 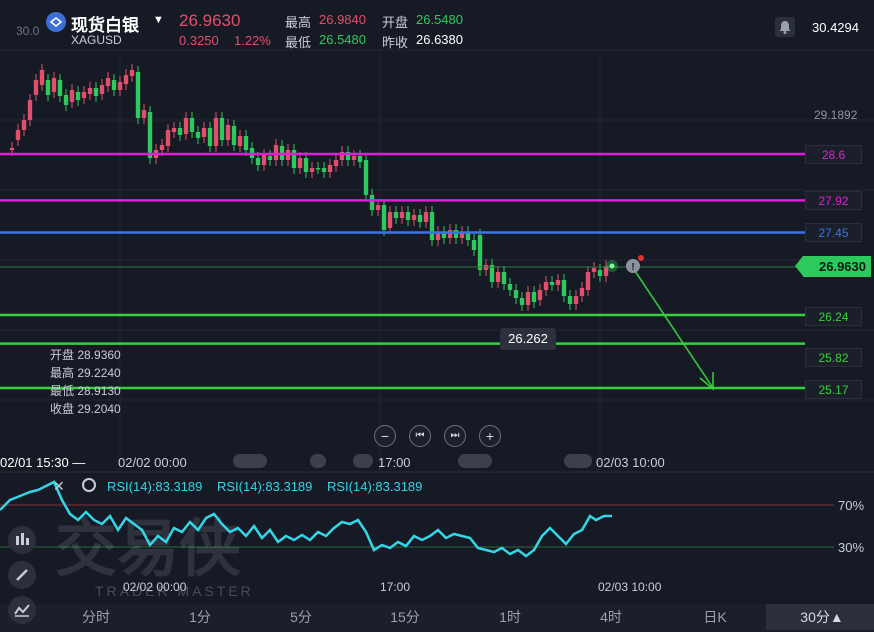 What do you see at coordinates (375, 486) in the screenshot?
I see `rsi-label-3: RSI(14):83.3189` at bounding box center [375, 486].